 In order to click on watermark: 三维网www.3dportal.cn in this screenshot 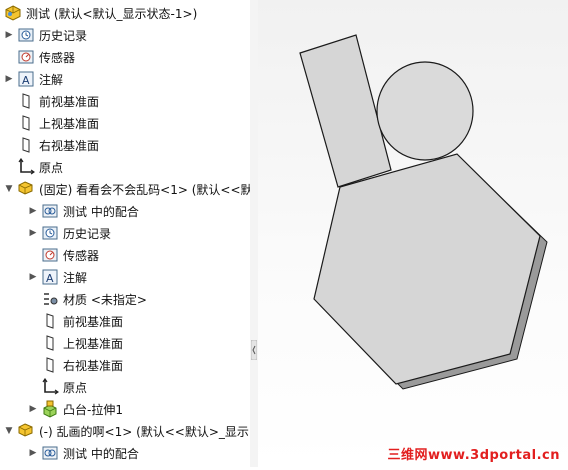, I will do `click(473, 455)`.